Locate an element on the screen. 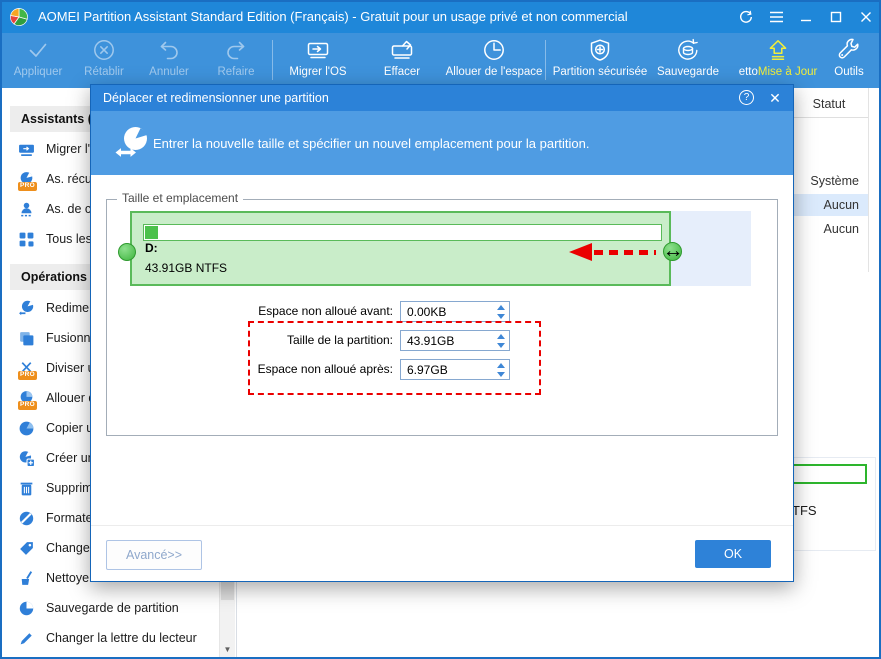  drive-eraser-icon is located at coordinates (402, 50).